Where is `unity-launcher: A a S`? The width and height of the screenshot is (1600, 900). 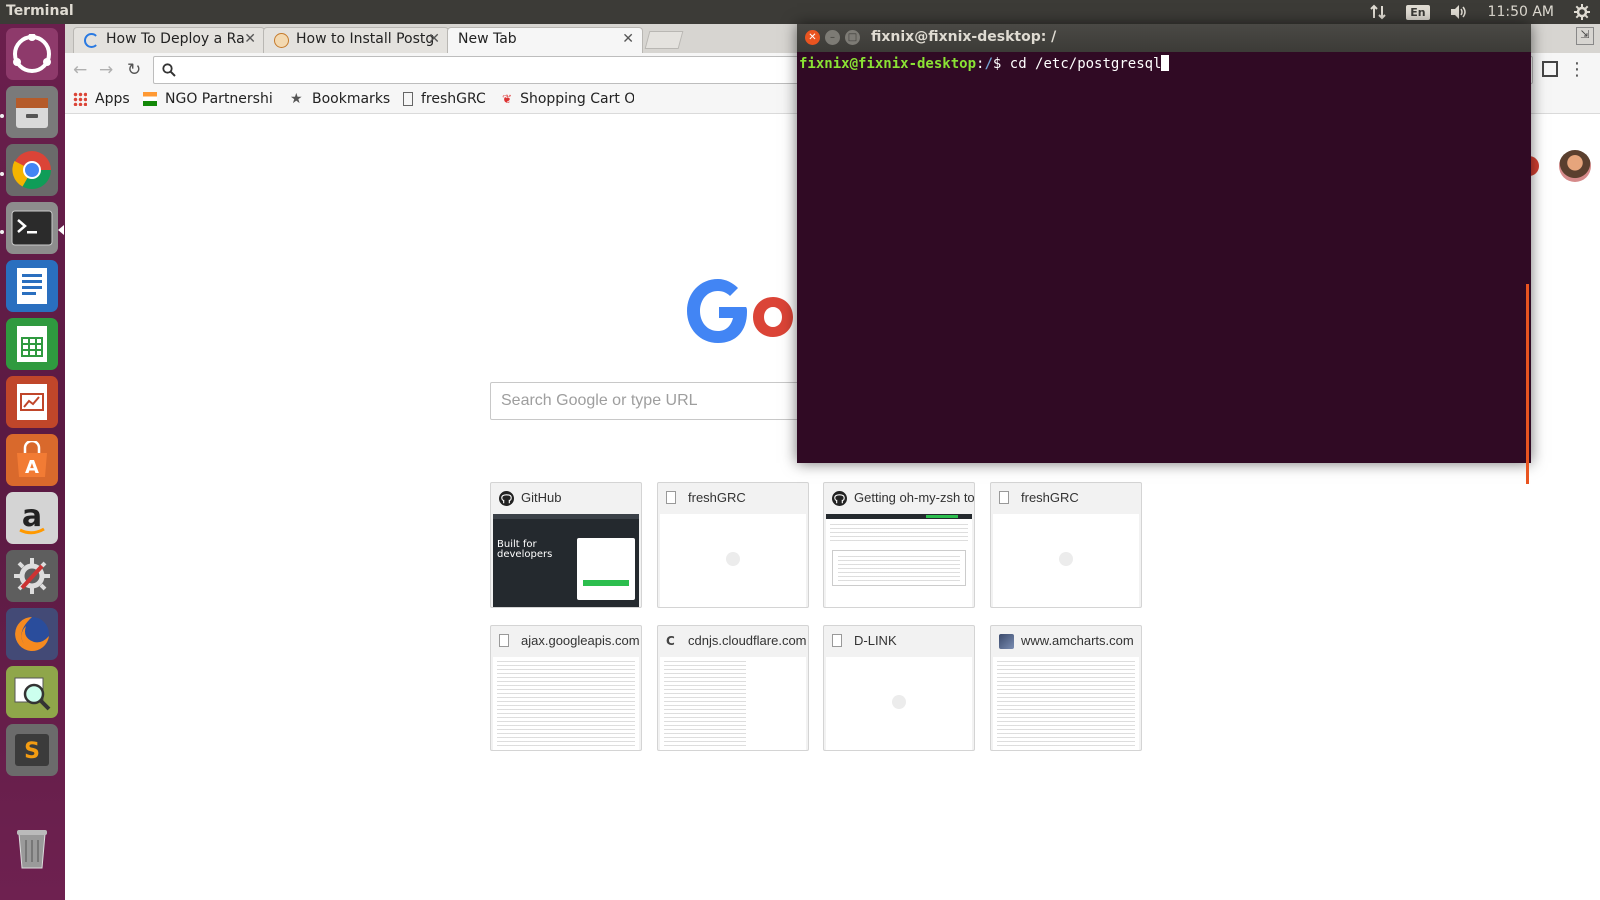 unity-launcher: A a S is located at coordinates (32, 462).